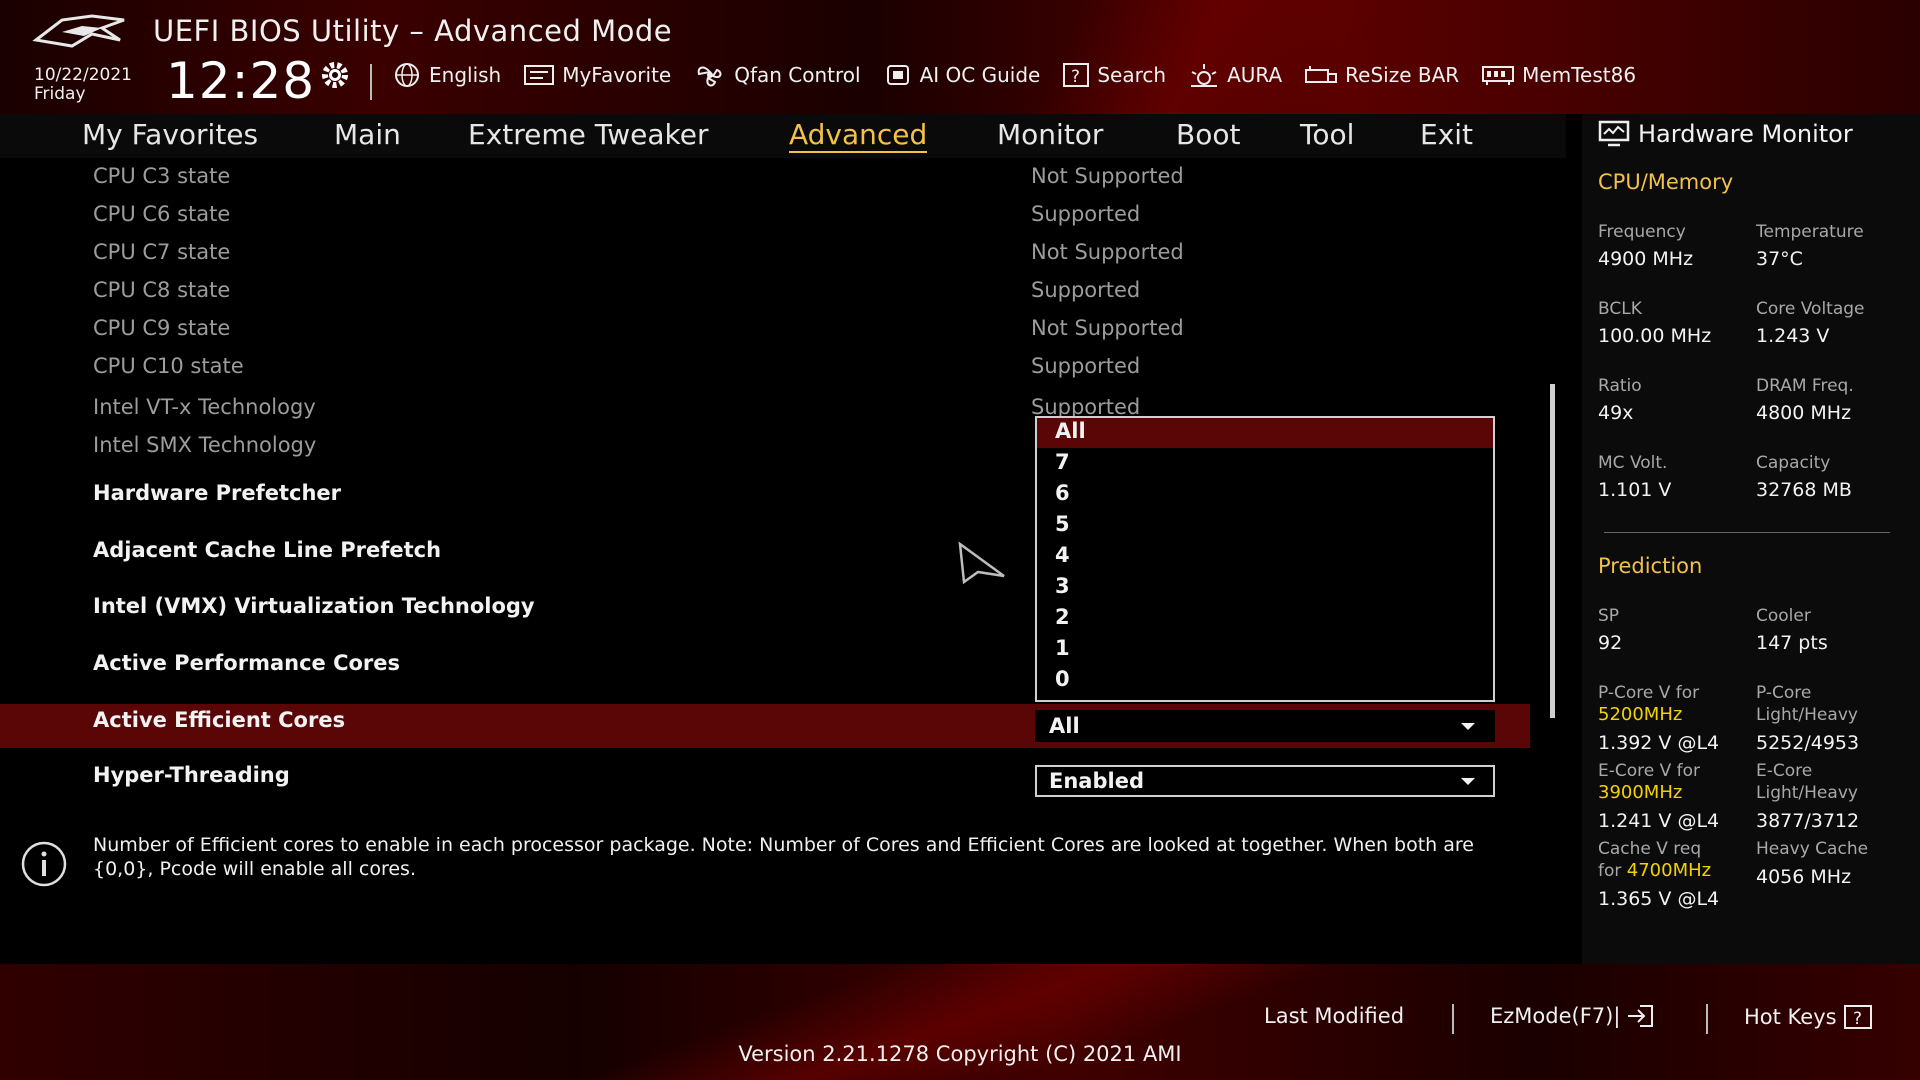 The height and width of the screenshot is (1080, 1920). I want to click on setting-row-cpu-c3: CPU C3 state Not Supported, so click(765, 184).